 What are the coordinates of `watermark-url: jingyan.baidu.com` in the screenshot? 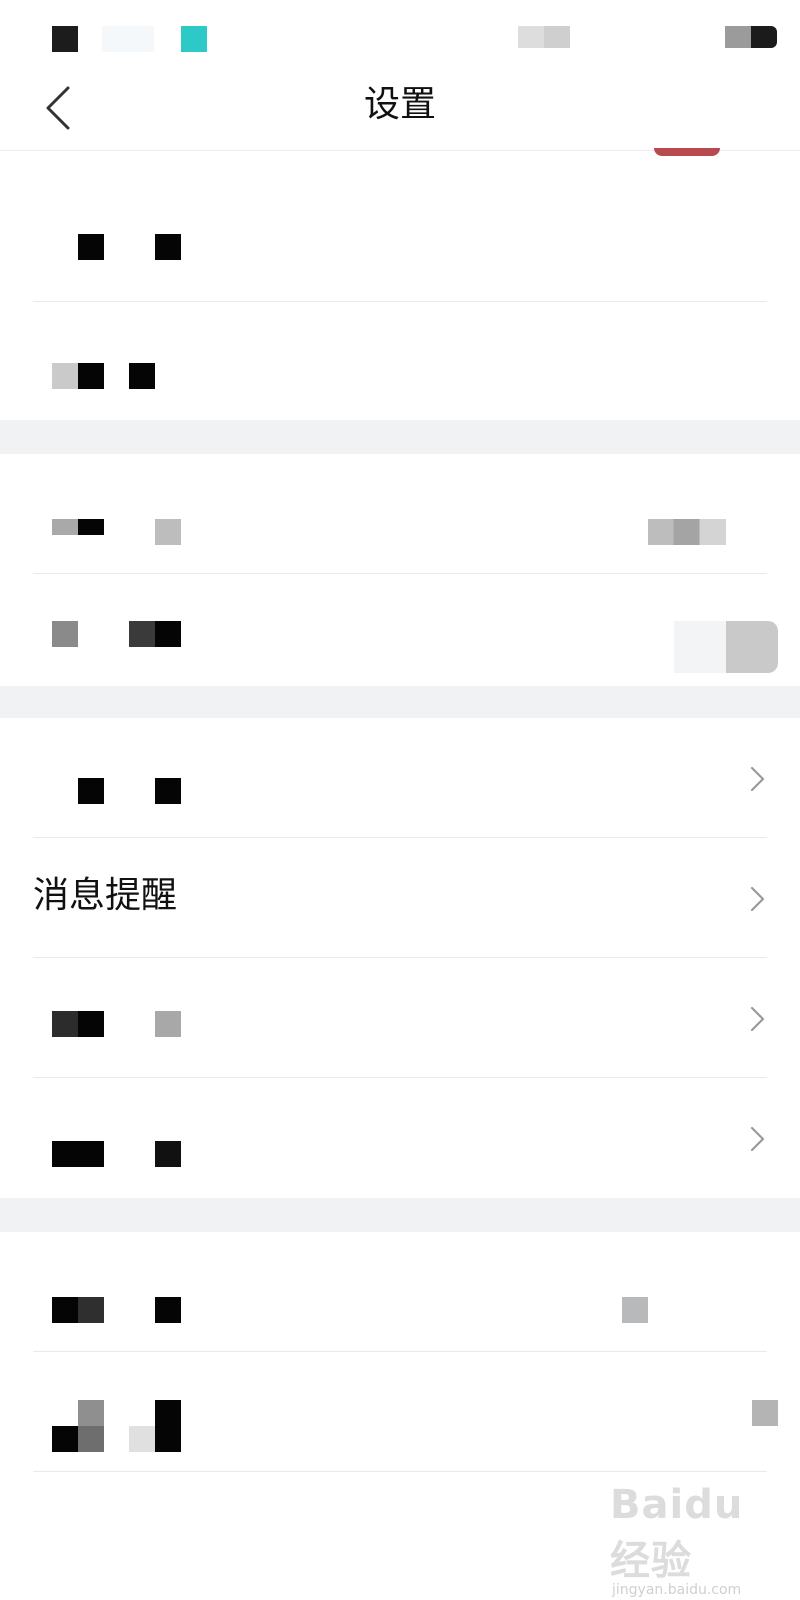 It's located at (677, 1590).